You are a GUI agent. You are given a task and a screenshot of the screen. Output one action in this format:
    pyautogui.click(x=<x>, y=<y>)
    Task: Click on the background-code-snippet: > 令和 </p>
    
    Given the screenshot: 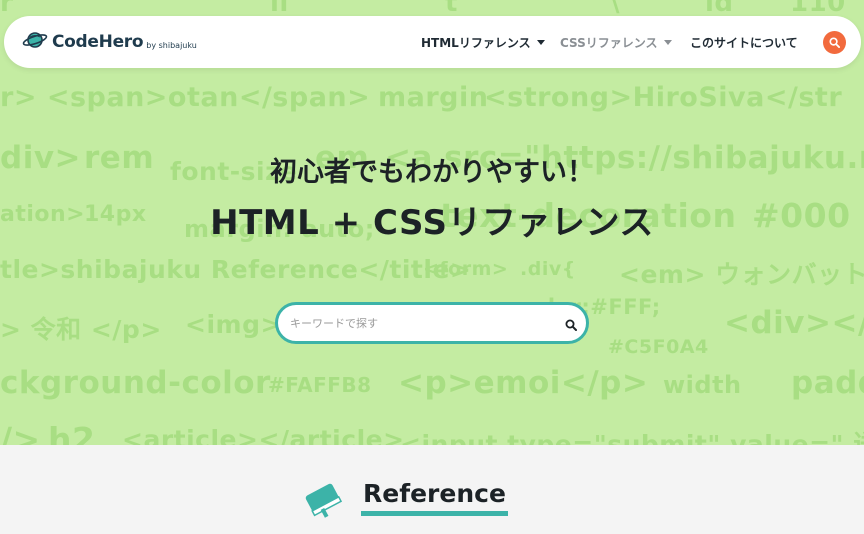 What is the action you would take?
    pyautogui.click(x=81, y=329)
    